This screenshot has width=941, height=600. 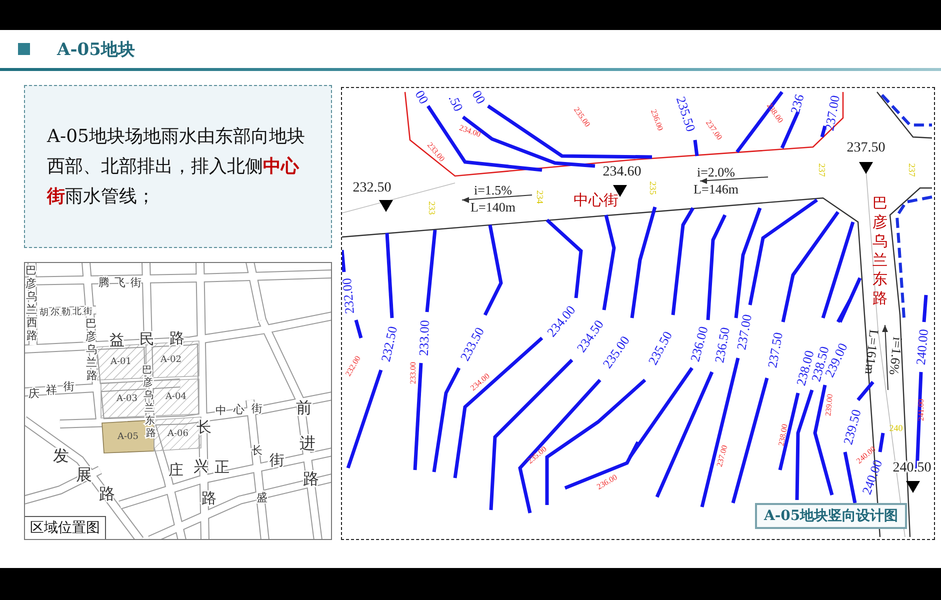 I want to click on existing-elevation-label: 241.00, so click(x=921, y=410).